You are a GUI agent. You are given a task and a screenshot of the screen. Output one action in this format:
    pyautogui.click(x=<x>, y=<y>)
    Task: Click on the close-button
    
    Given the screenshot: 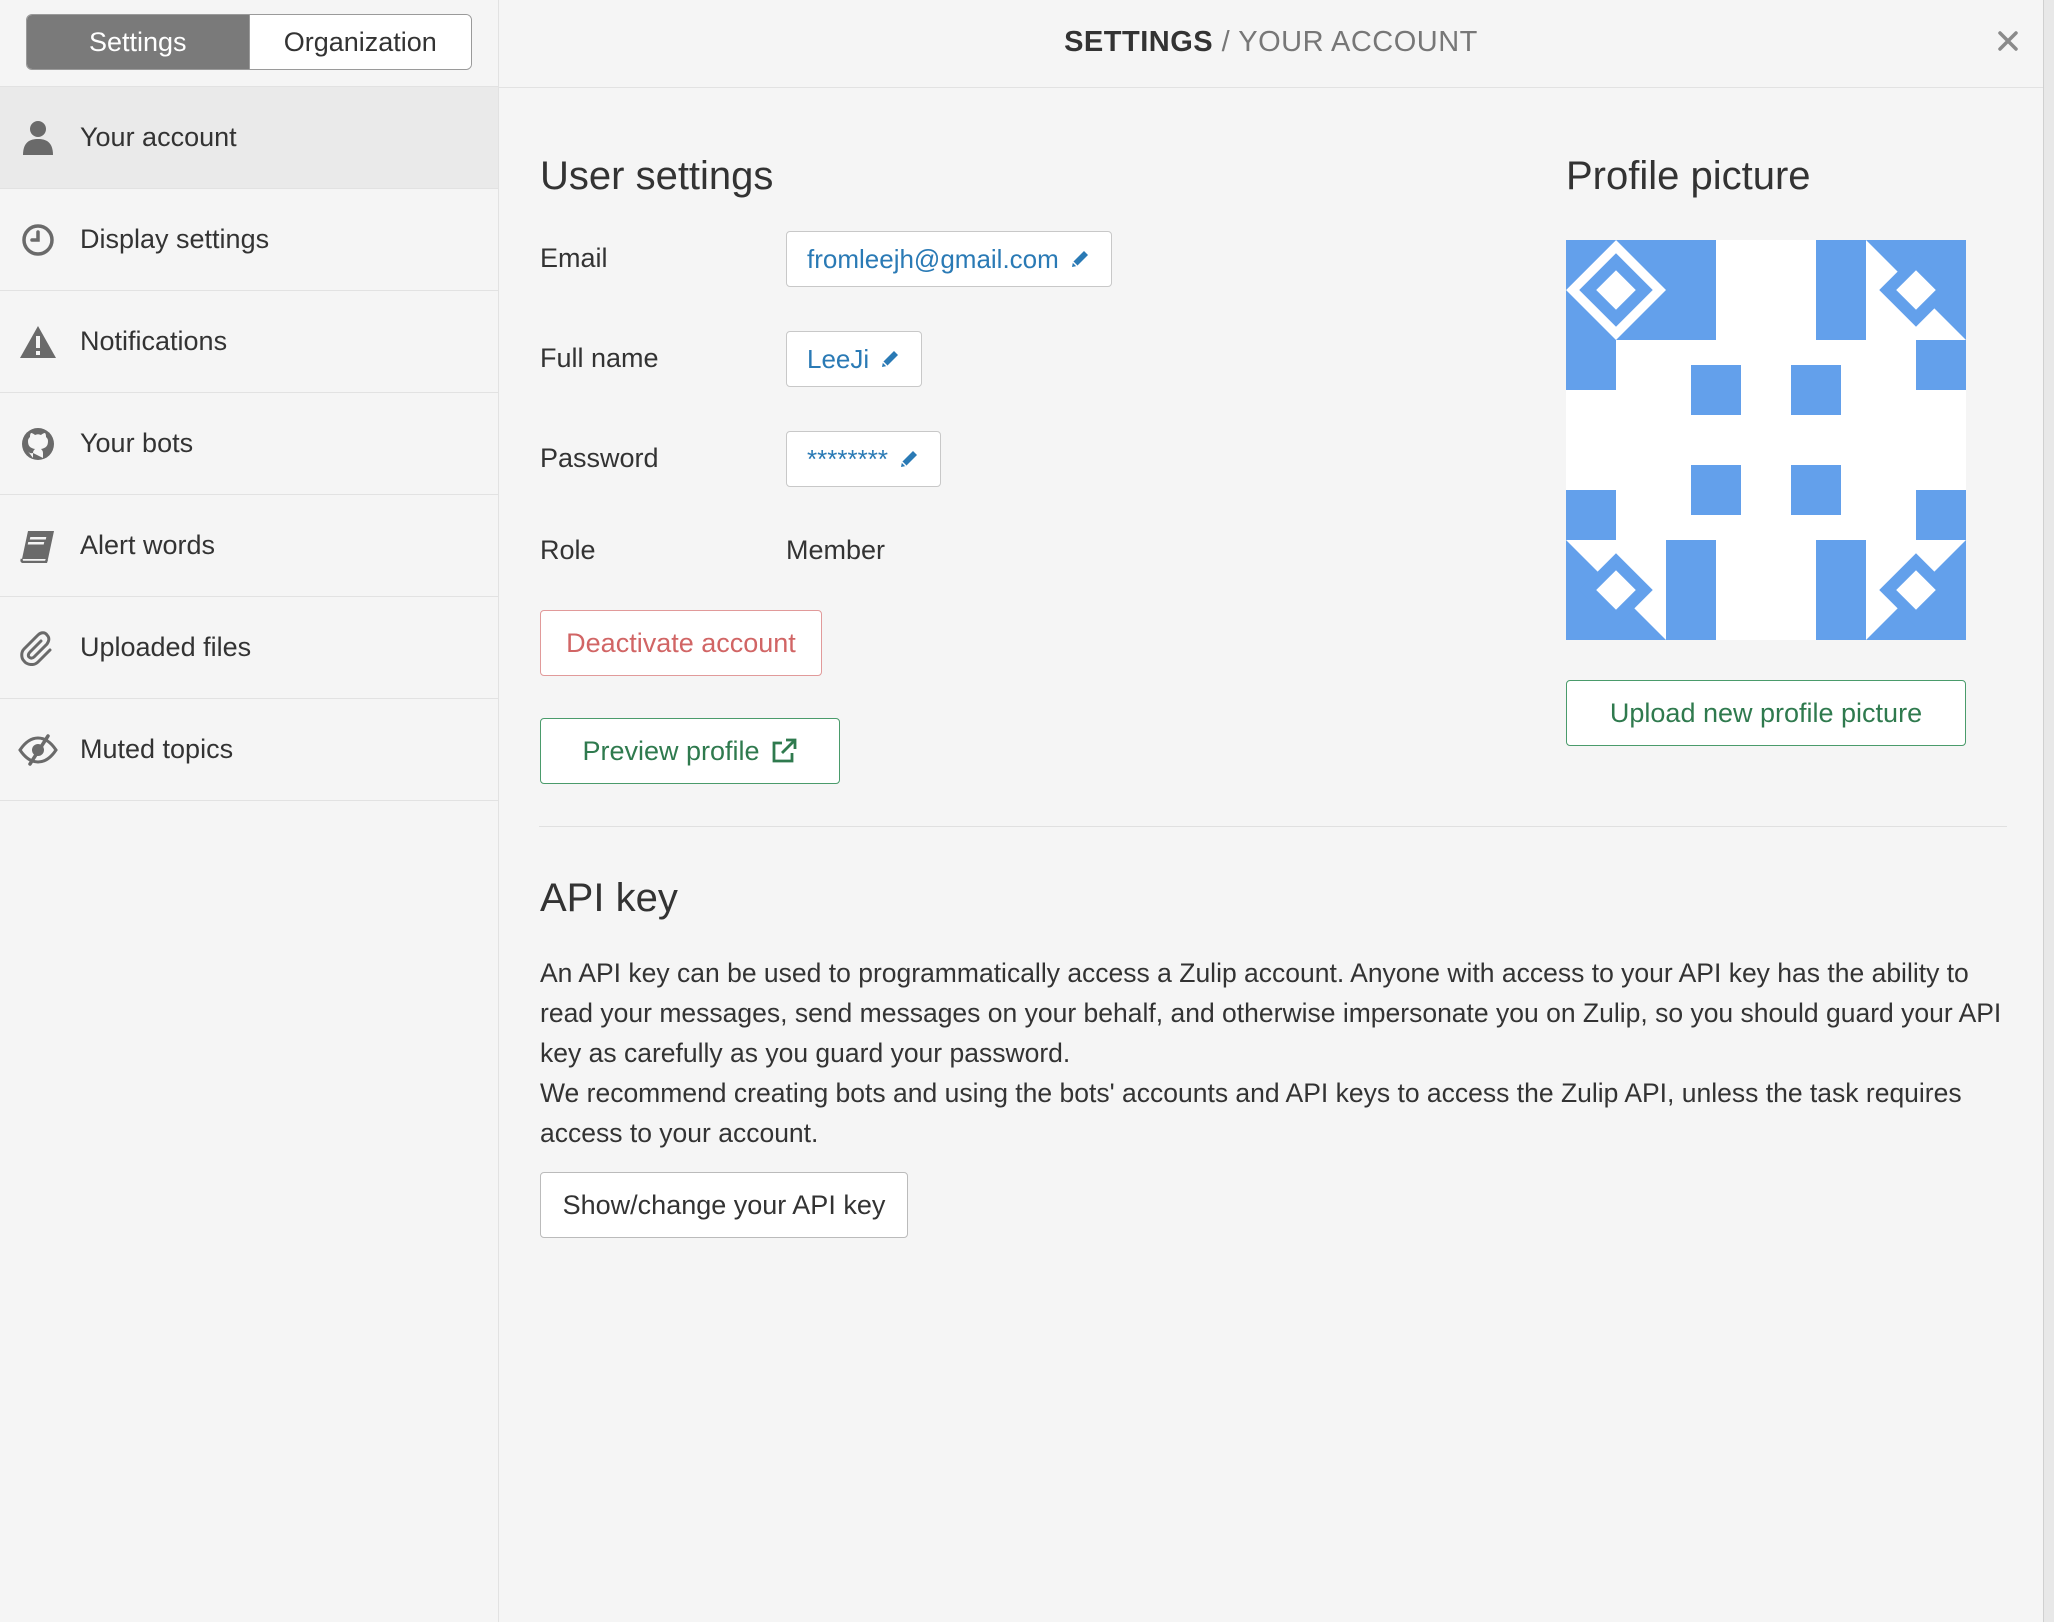 What is the action you would take?
    pyautogui.click(x=2008, y=41)
    